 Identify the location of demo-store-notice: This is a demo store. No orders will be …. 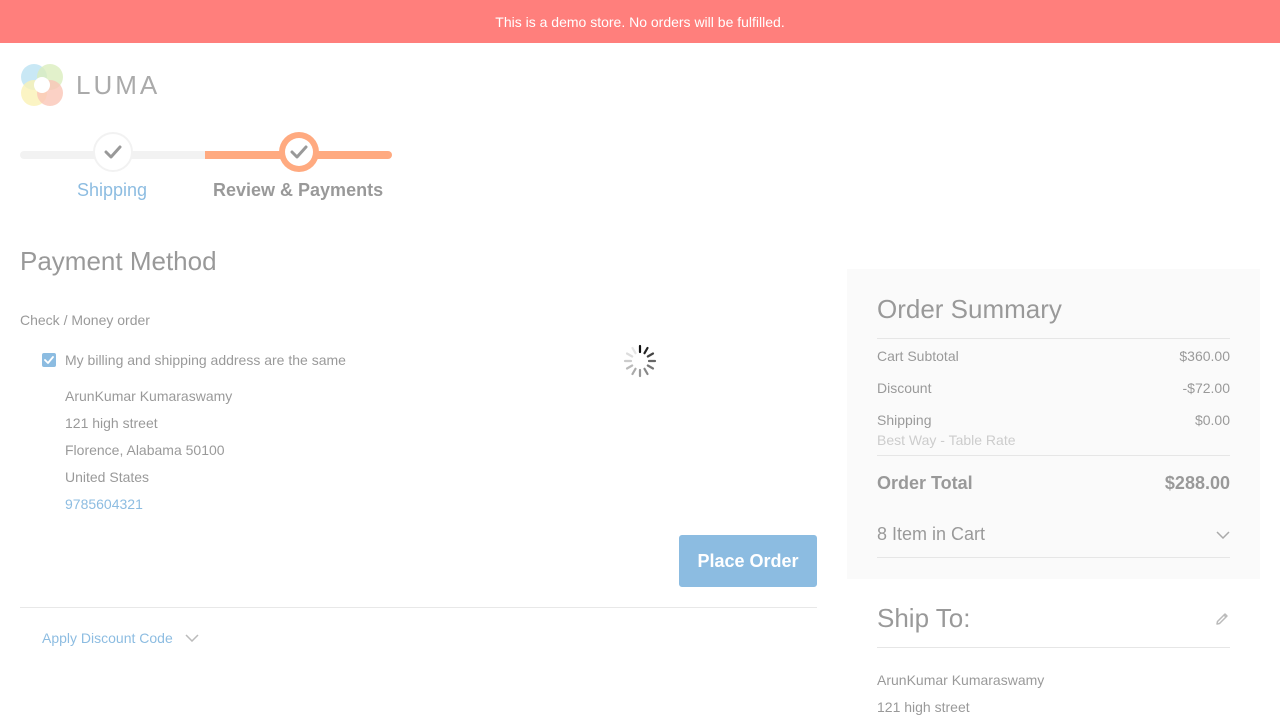
(640, 21).